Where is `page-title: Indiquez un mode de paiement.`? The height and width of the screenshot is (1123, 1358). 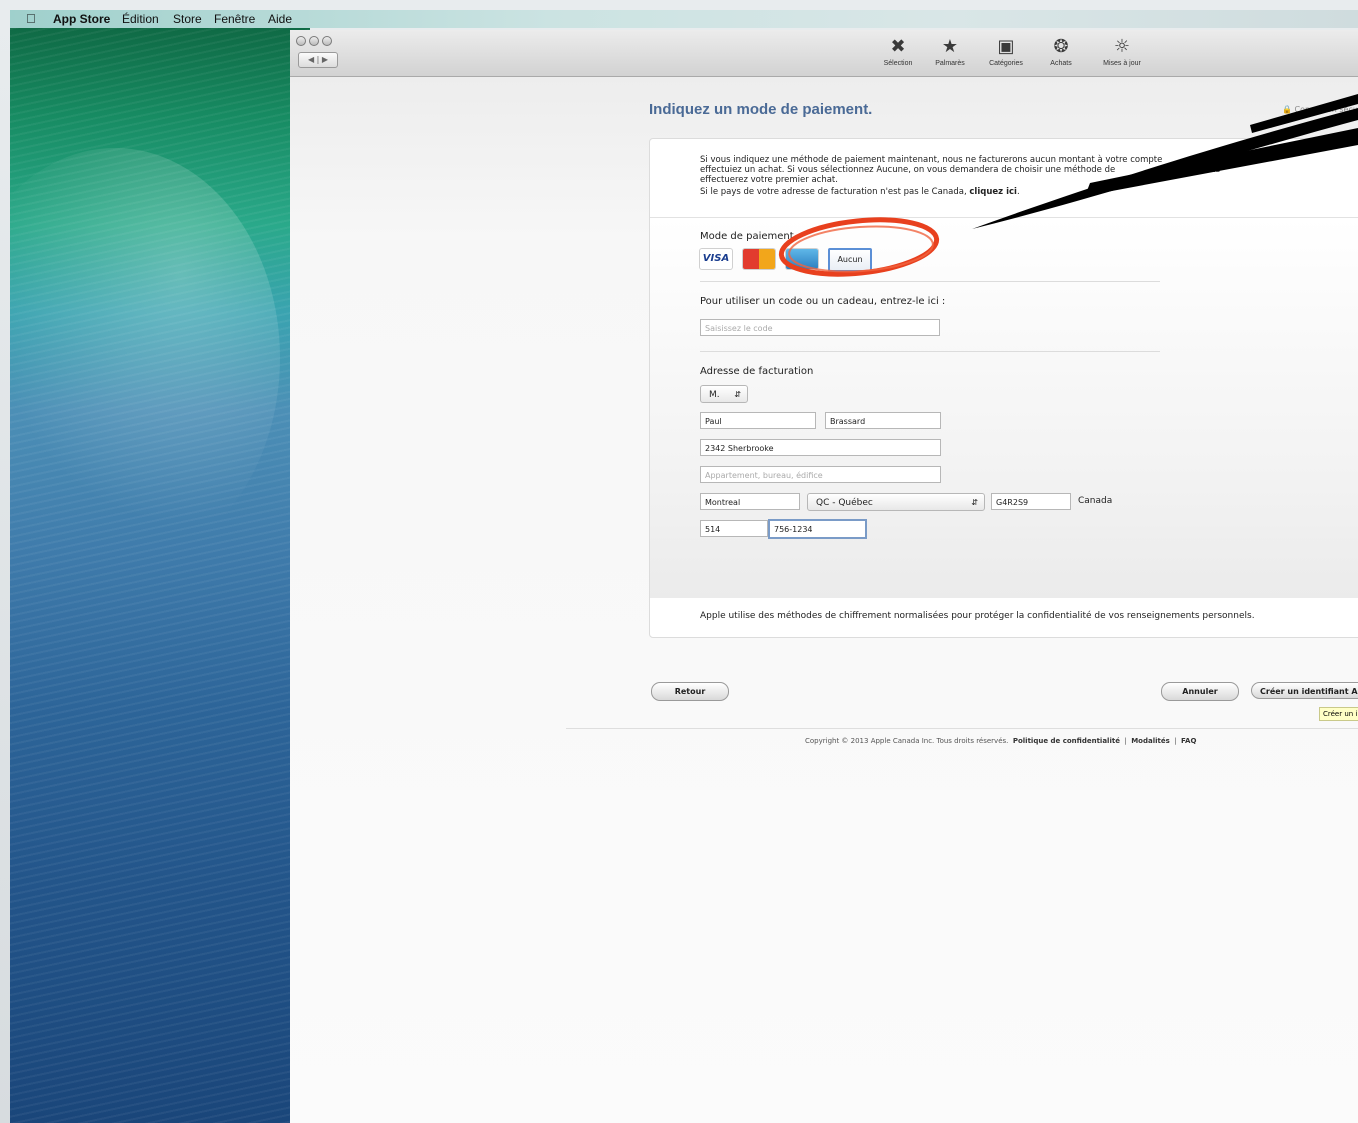 page-title: Indiquez un mode de paiement. is located at coordinates (761, 109).